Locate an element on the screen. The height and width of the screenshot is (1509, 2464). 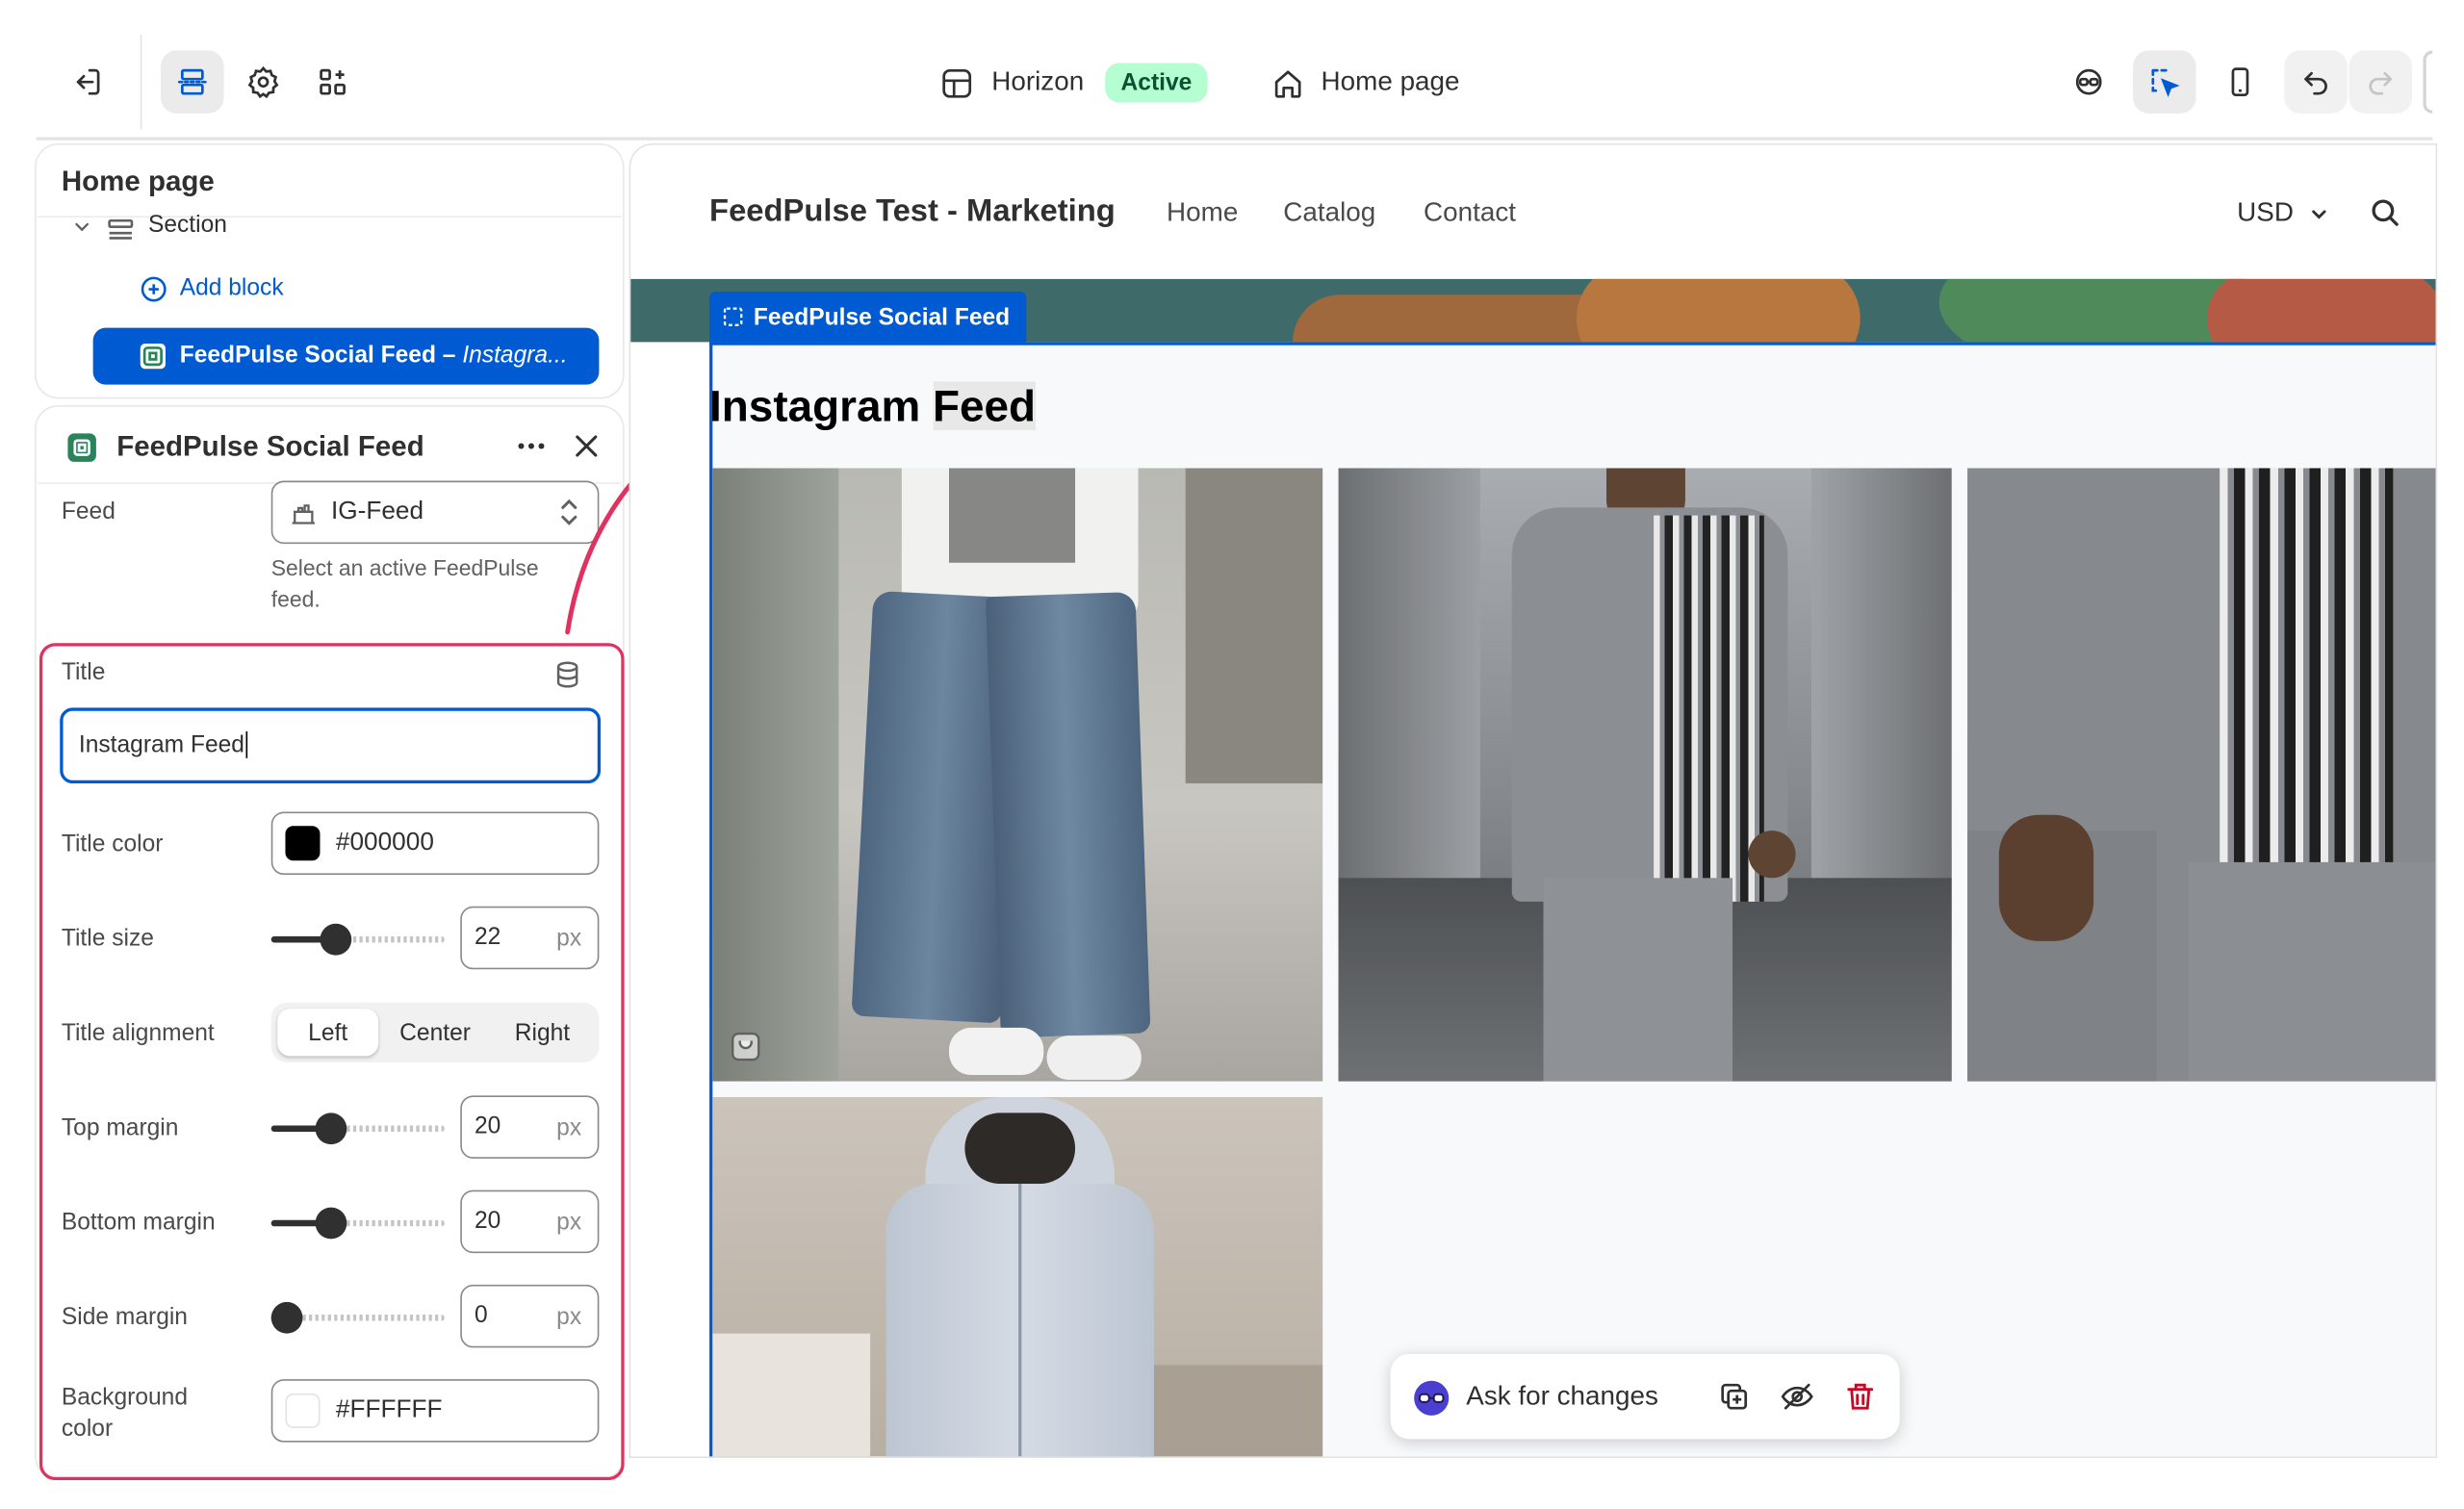
store-name: FeedPulse Test - Marketing is located at coordinates (912, 211).